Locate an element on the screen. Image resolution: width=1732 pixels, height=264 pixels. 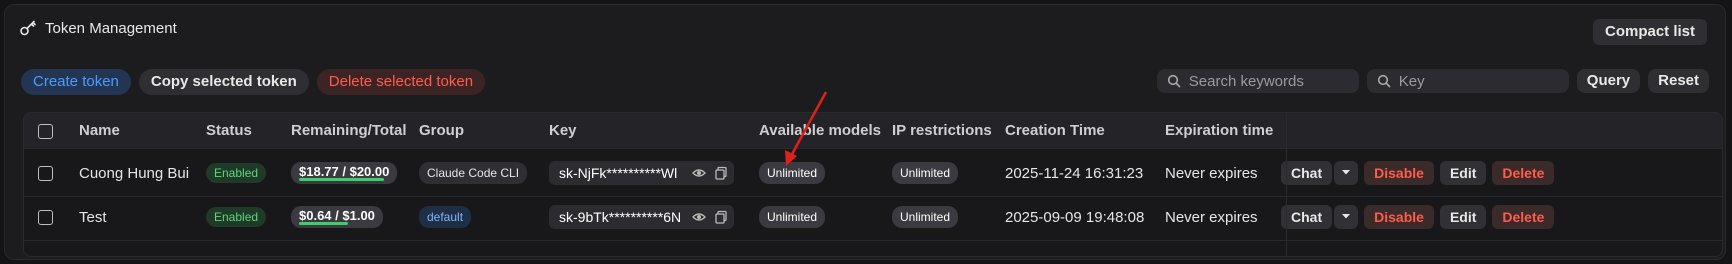
search-keywords-input: Search keywords is located at coordinates (1257, 81).